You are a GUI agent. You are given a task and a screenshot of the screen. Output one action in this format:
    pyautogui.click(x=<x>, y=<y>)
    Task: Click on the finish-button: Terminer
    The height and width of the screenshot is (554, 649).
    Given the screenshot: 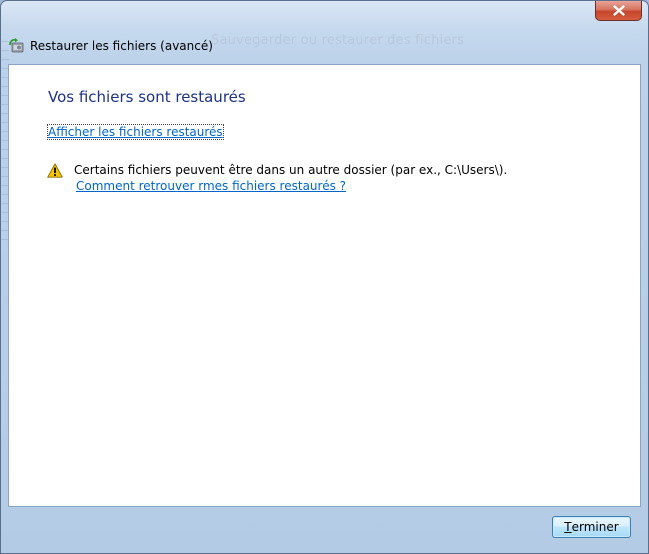 What is the action you would take?
    pyautogui.click(x=591, y=527)
    